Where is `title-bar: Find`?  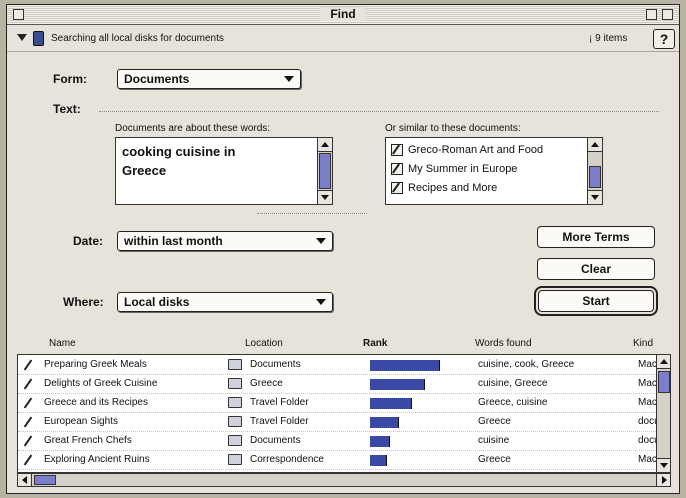
title-bar: Find is located at coordinates (343, 15).